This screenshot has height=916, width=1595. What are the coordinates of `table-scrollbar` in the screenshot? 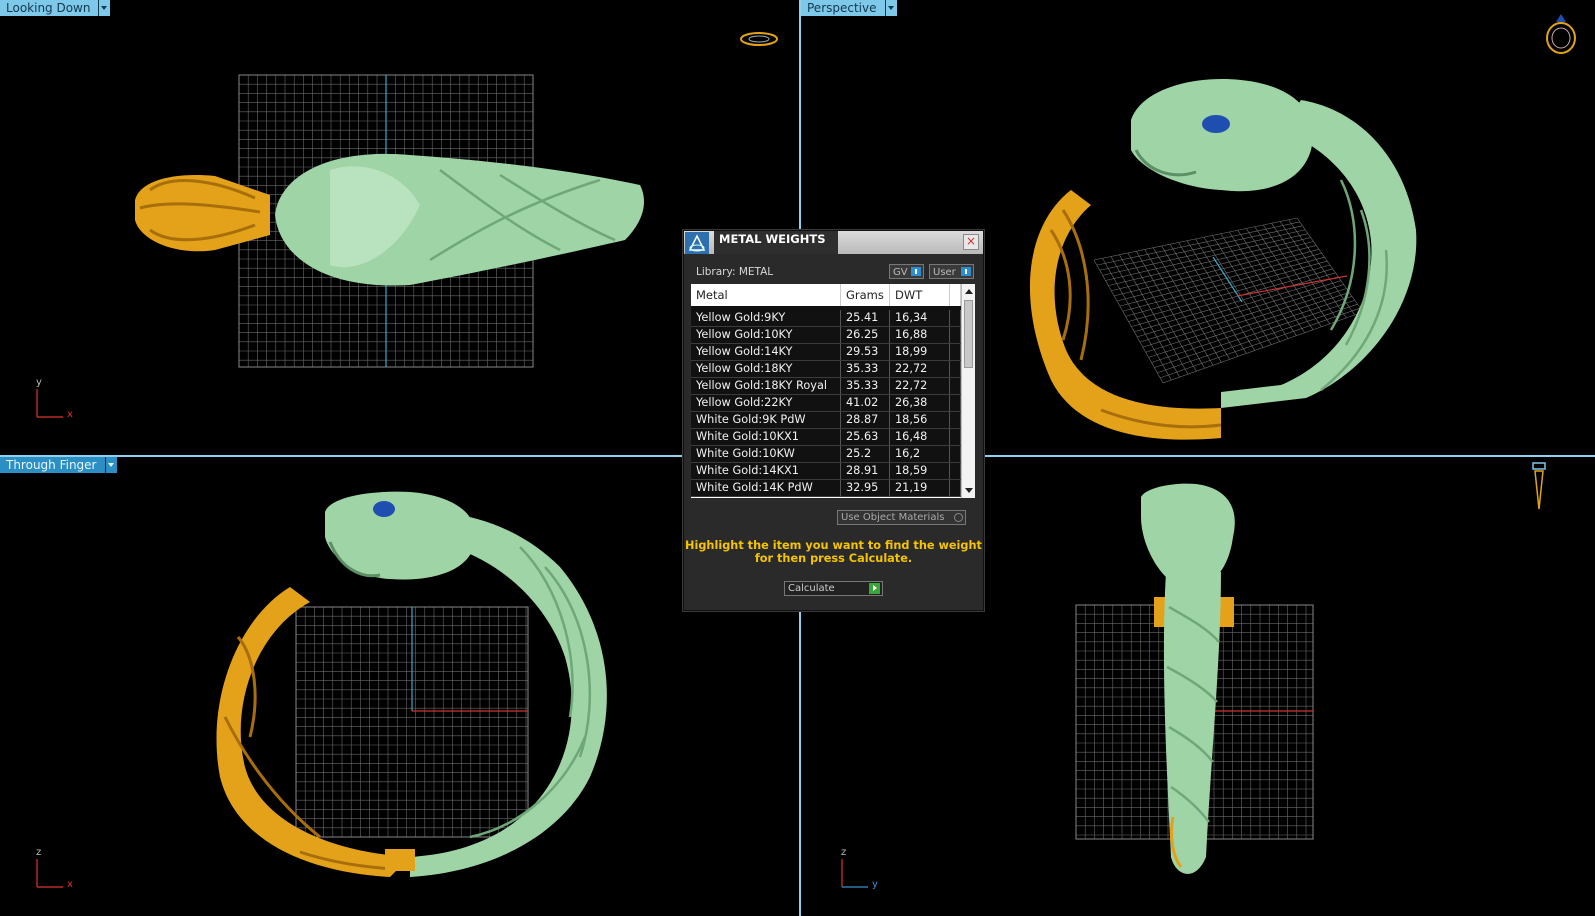 It's located at (968, 391).